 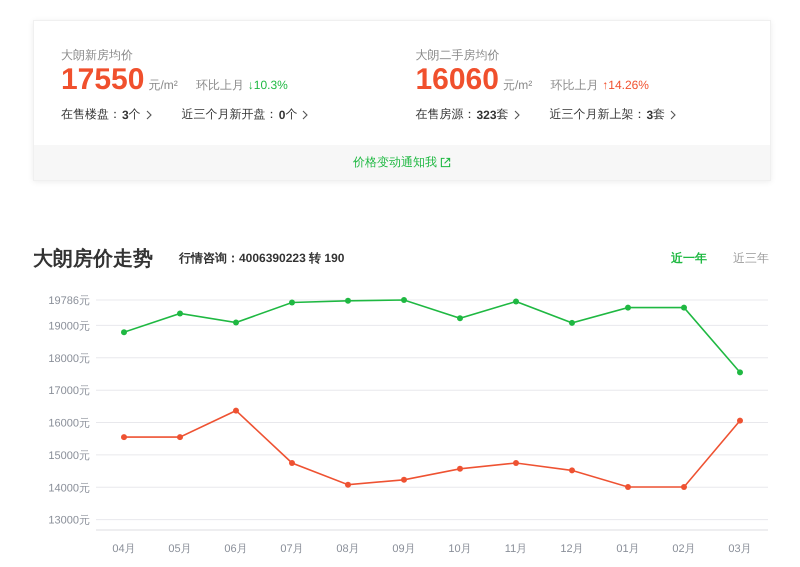 What do you see at coordinates (69, 358) in the screenshot?
I see `y-tick-label: 18000元` at bounding box center [69, 358].